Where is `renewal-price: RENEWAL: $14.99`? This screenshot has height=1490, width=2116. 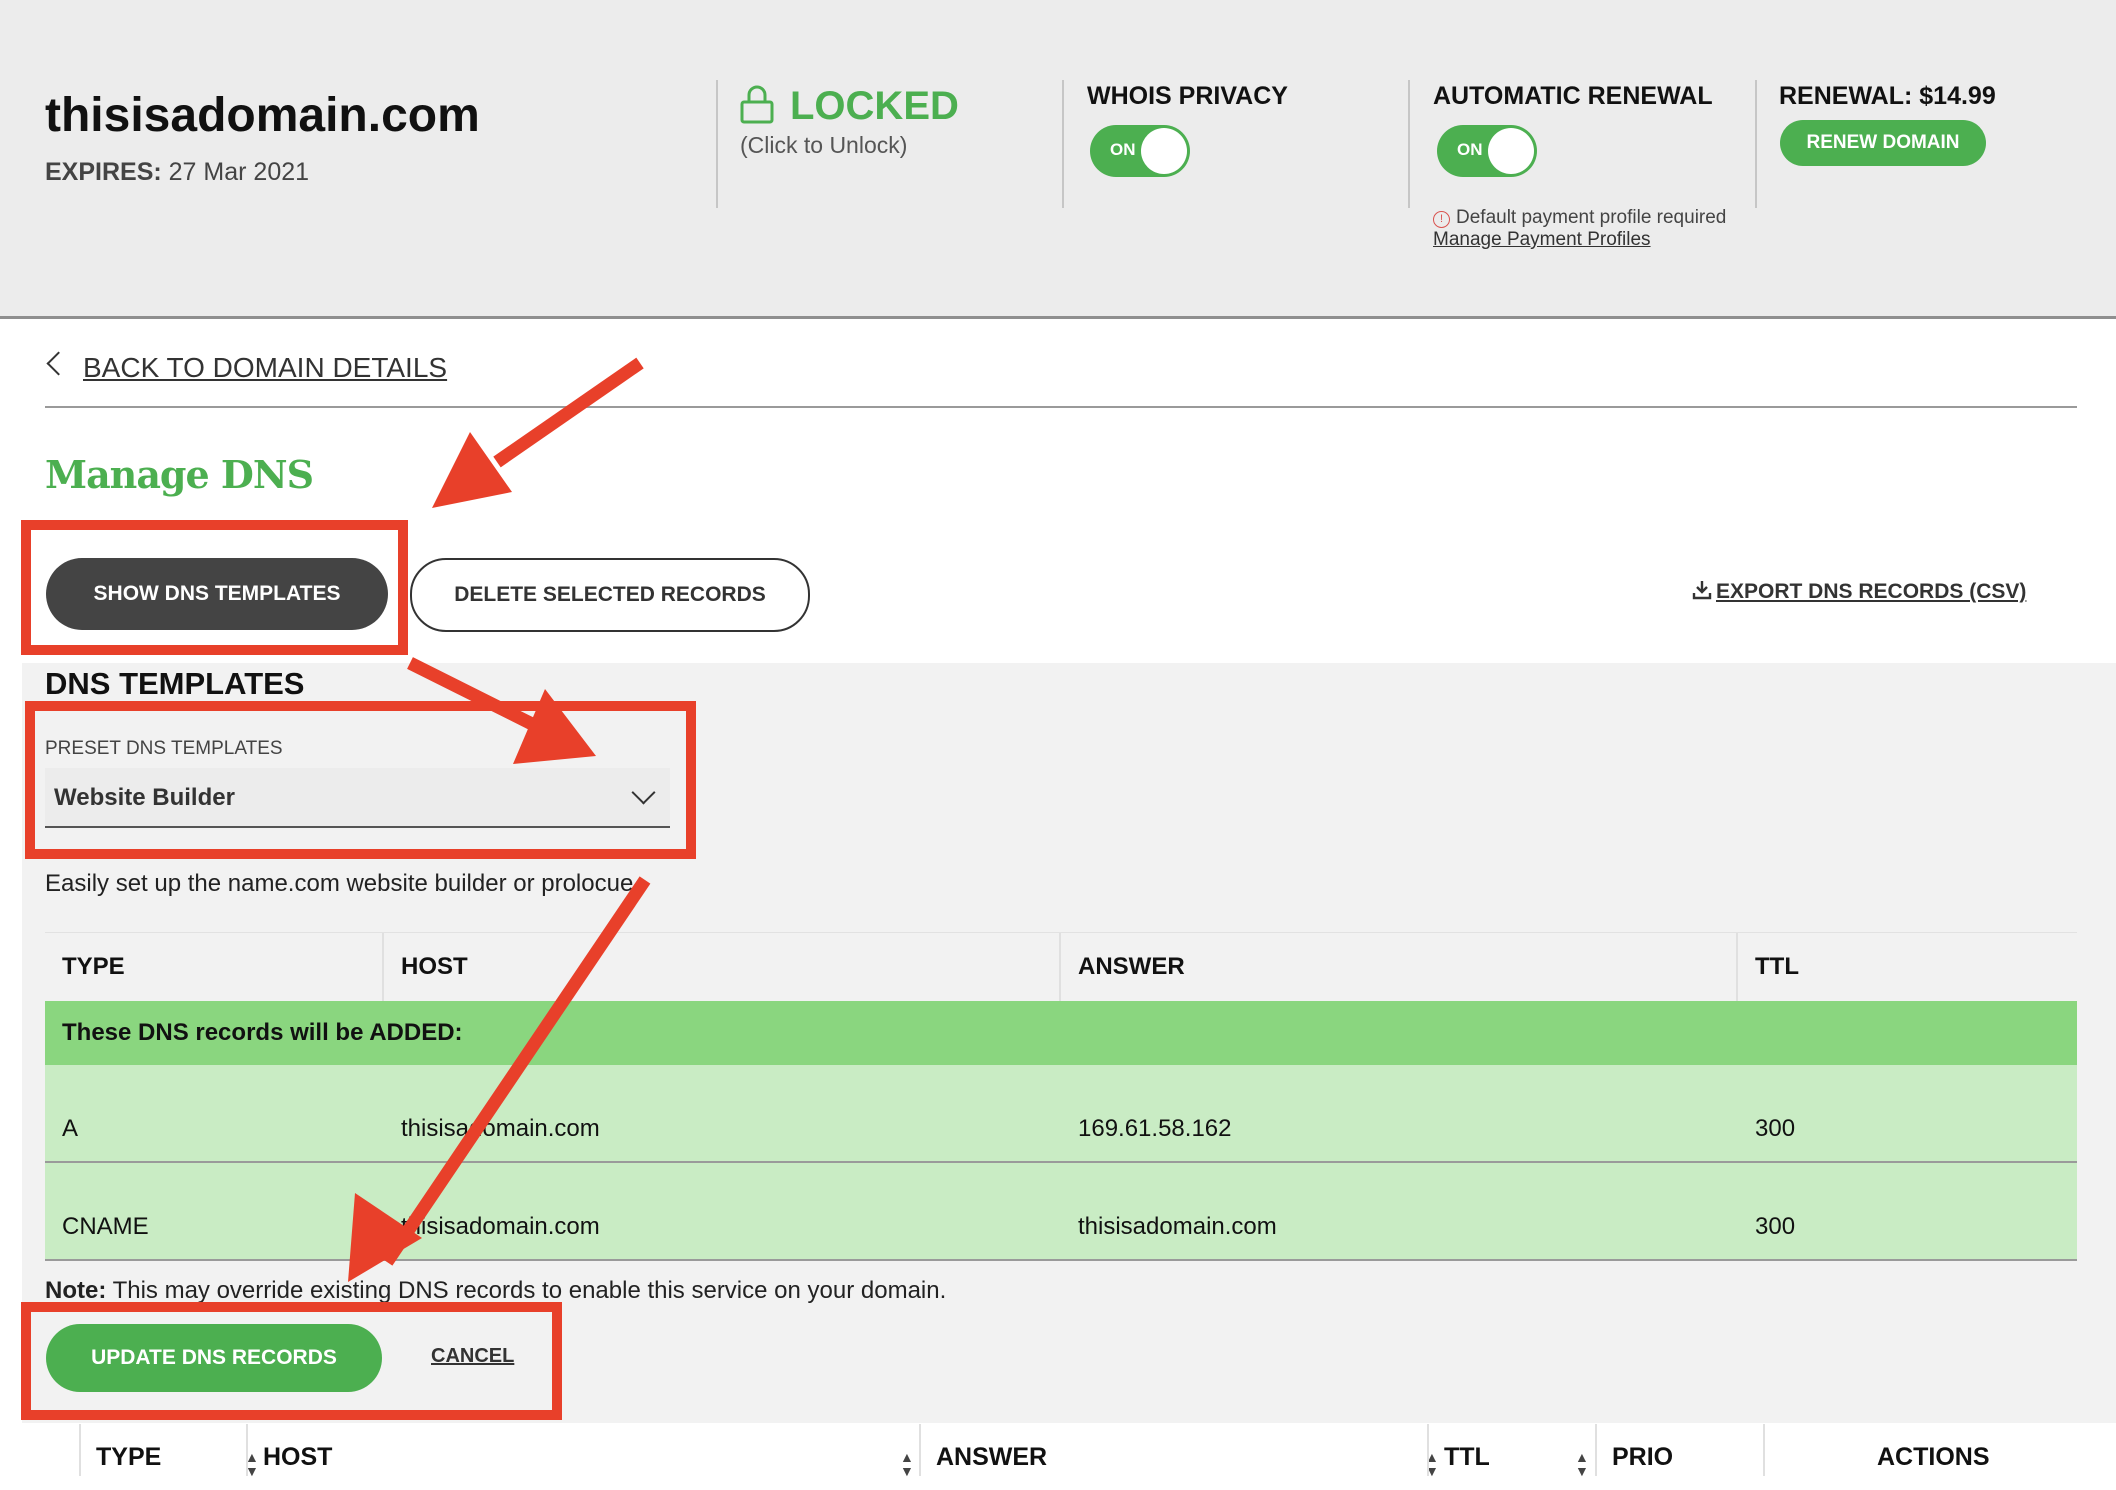 renewal-price: RENEWAL: $14.99 is located at coordinates (1887, 96).